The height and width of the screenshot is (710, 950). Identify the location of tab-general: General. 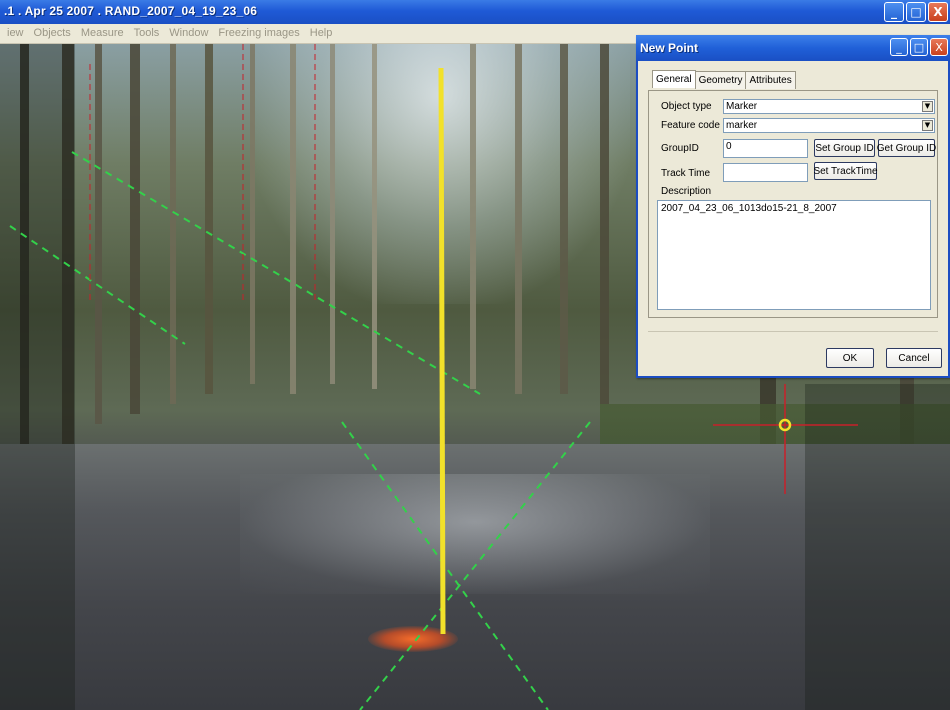
(674, 79).